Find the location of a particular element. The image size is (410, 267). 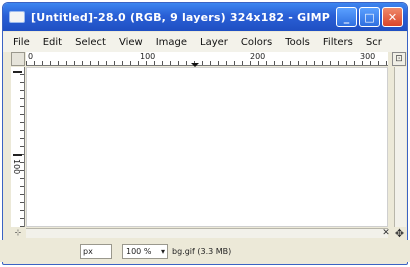

menu-colors: Colors is located at coordinates (256, 42).